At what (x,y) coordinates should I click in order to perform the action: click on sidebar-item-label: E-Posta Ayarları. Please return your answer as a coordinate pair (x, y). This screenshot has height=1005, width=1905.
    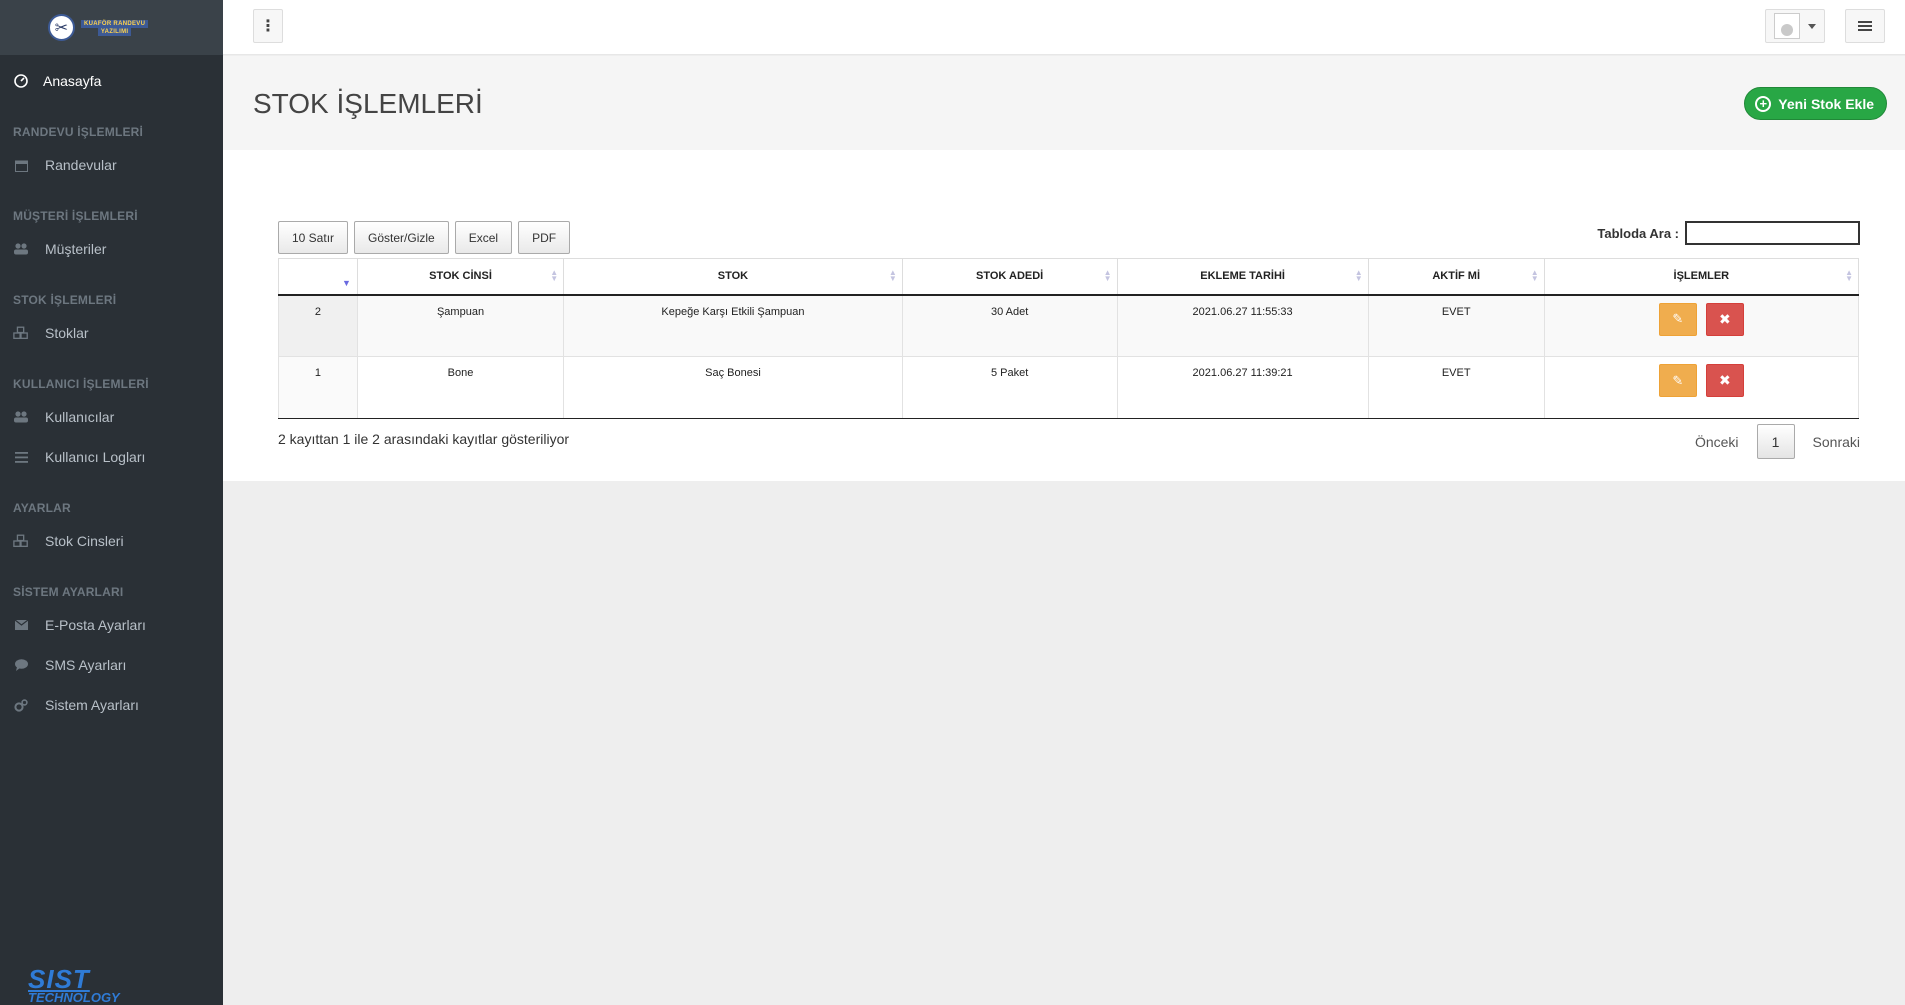
    Looking at the image, I should click on (95, 625).